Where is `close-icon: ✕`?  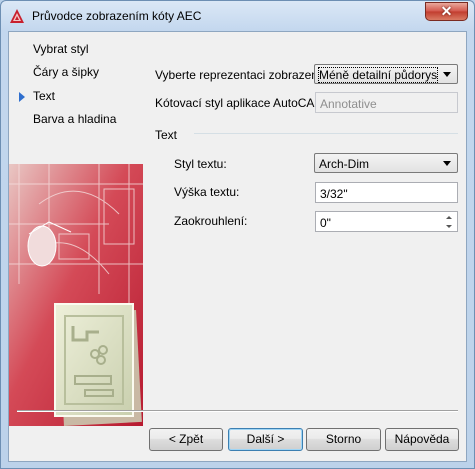 close-icon: ✕ is located at coordinates (446, 11).